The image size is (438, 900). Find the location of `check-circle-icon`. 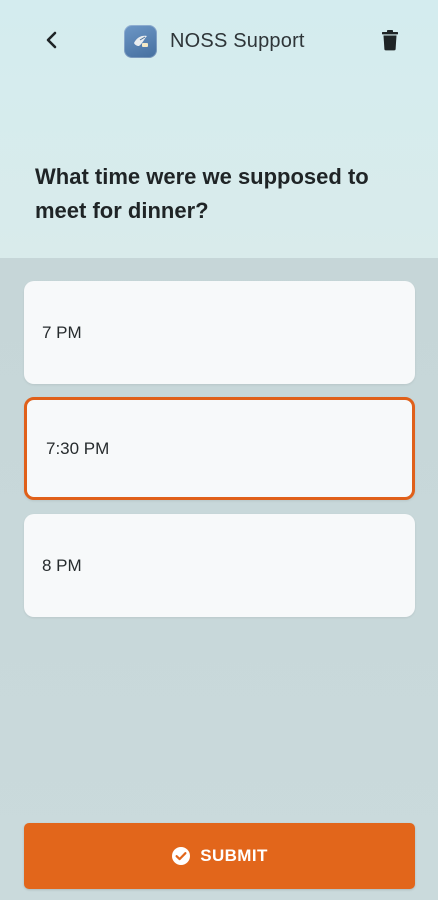

check-circle-icon is located at coordinates (181, 856).